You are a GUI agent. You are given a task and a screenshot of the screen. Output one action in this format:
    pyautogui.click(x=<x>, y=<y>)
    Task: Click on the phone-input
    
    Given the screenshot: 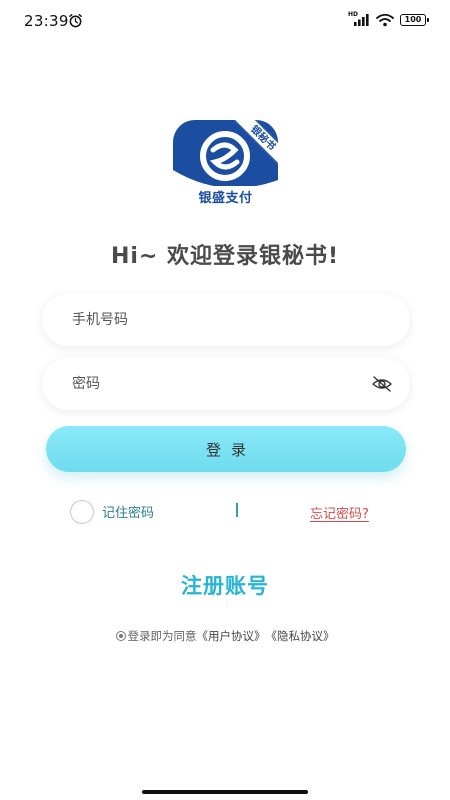 What is the action you would take?
    pyautogui.click(x=226, y=320)
    